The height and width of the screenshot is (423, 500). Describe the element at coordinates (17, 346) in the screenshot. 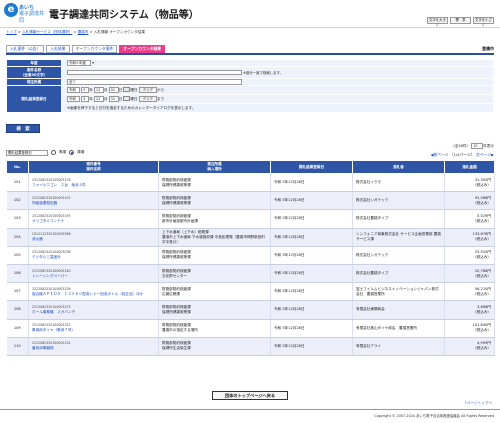

I see `row-no: 110` at that location.